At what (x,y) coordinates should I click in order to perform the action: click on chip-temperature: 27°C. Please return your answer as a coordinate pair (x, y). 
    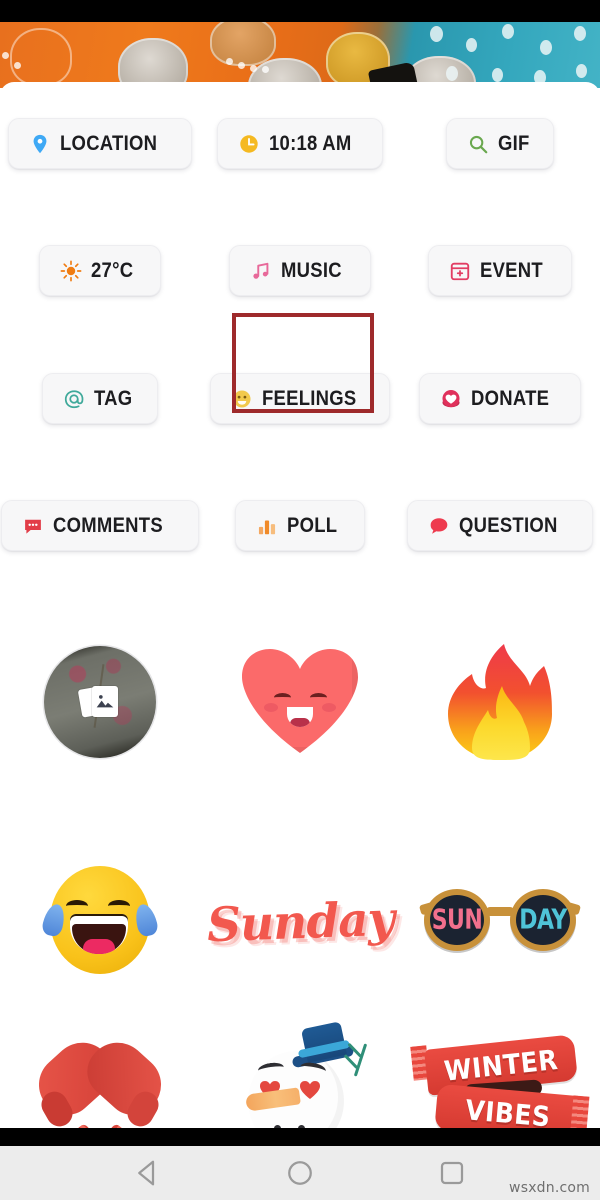
    Looking at the image, I should click on (100, 270).